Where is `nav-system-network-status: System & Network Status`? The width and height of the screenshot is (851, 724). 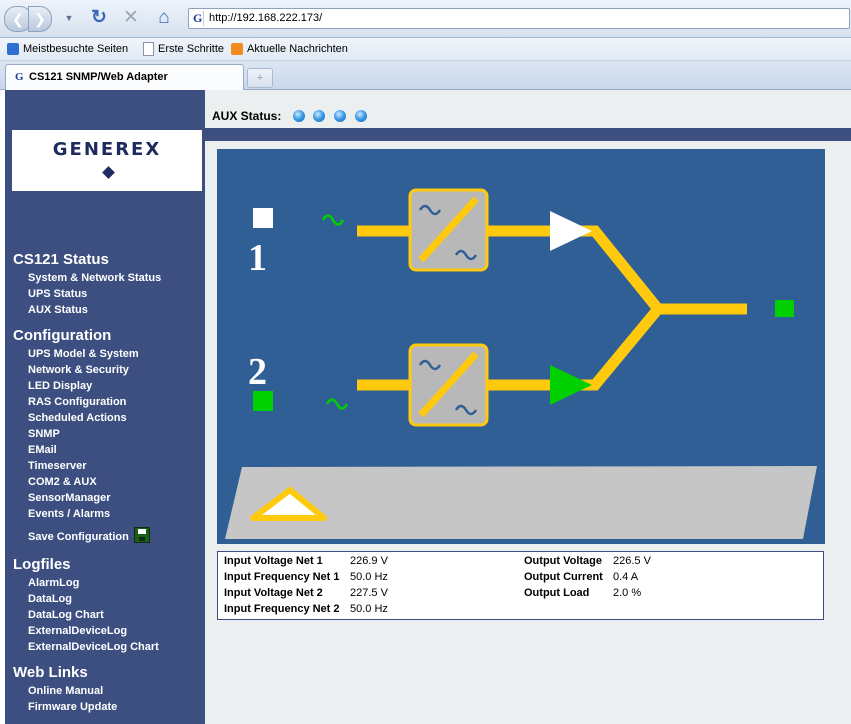
nav-system-network-status: System & Network Status is located at coordinates (94, 278).